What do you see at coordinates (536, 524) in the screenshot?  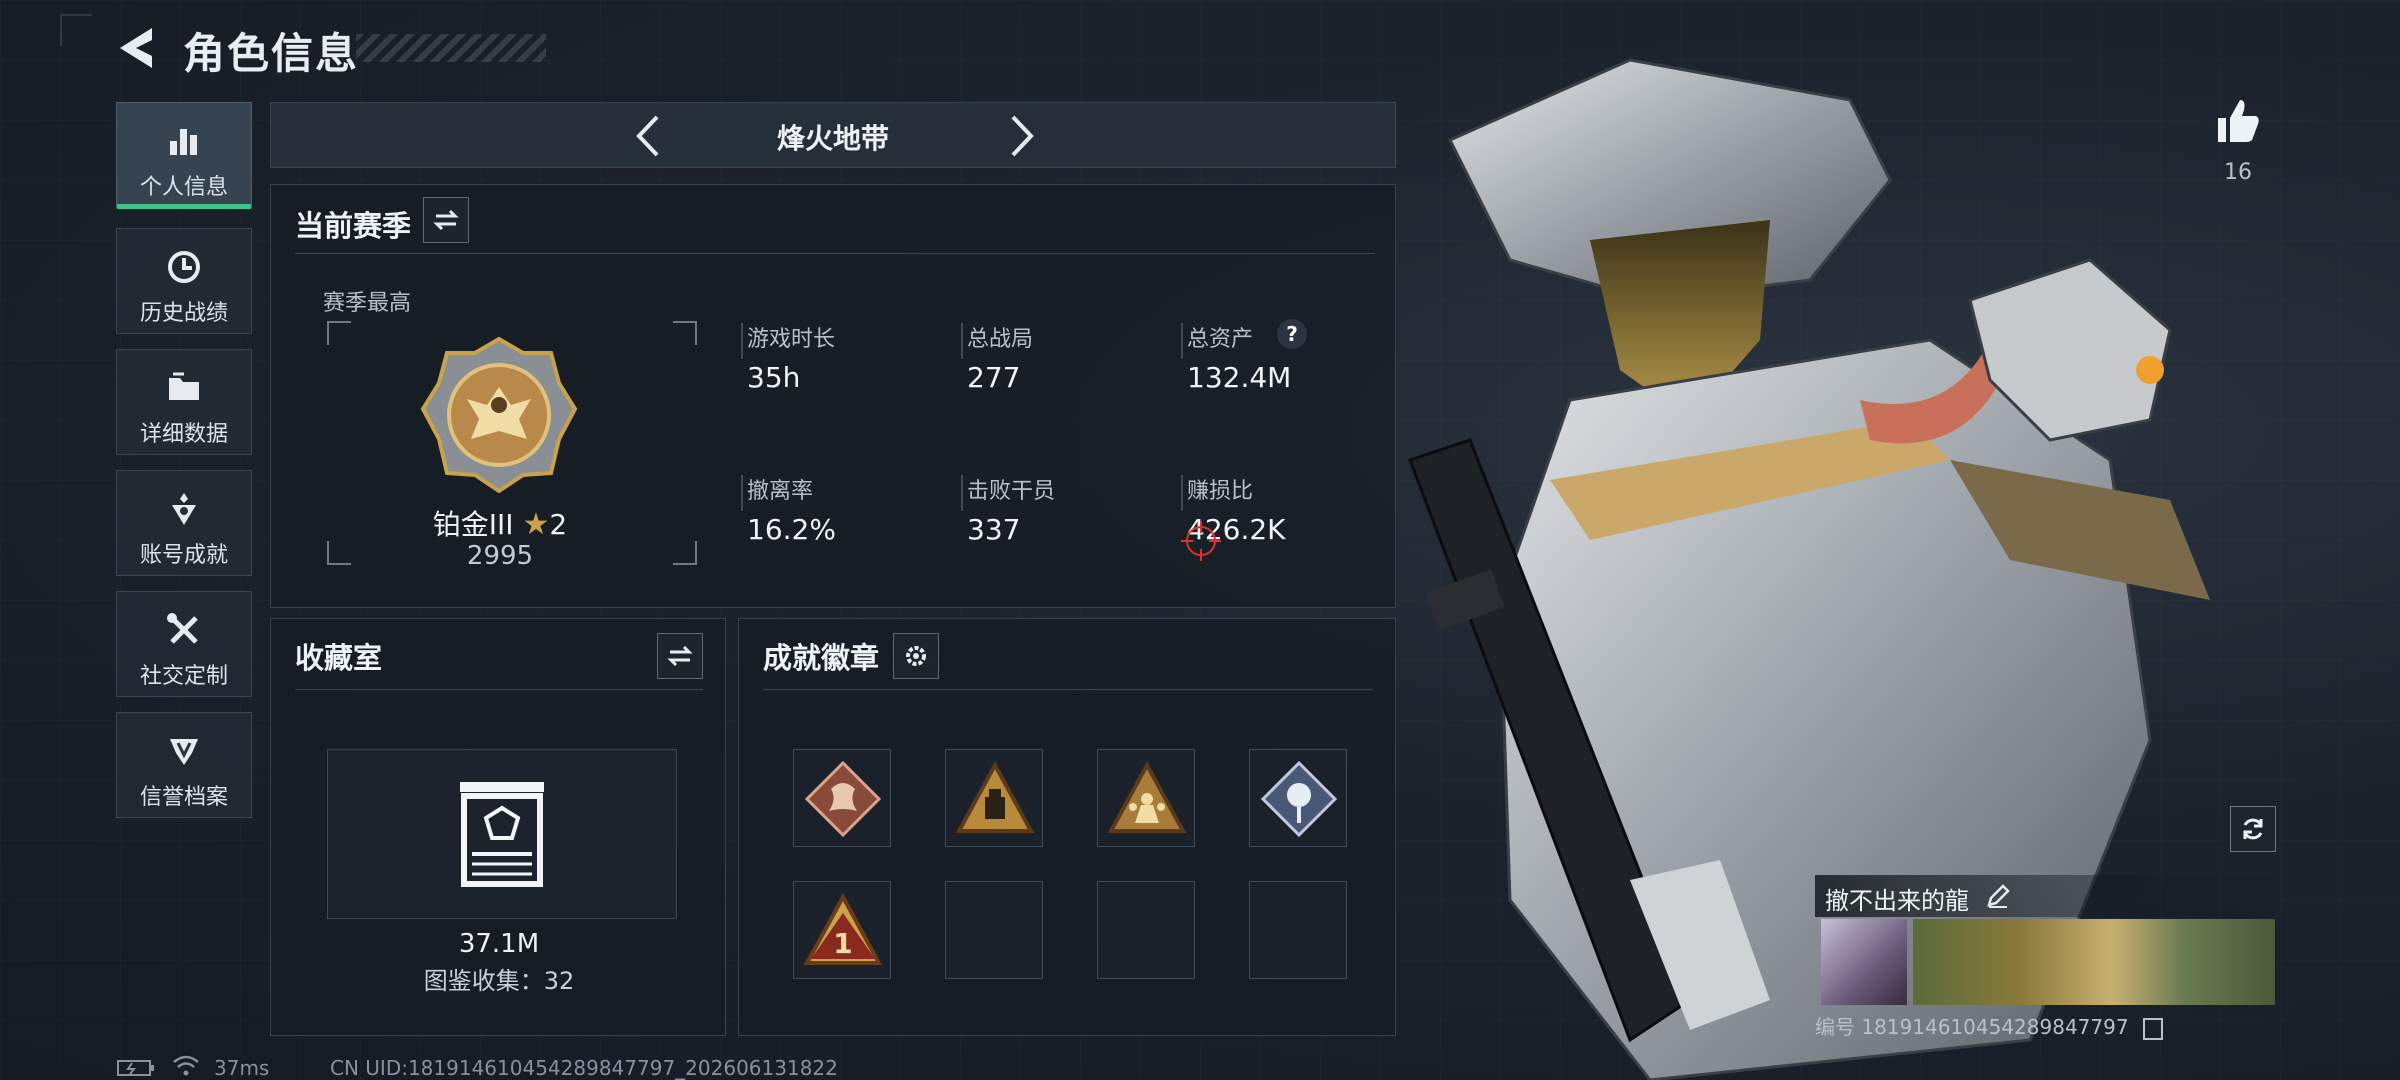 I see `star-icon: ★` at bounding box center [536, 524].